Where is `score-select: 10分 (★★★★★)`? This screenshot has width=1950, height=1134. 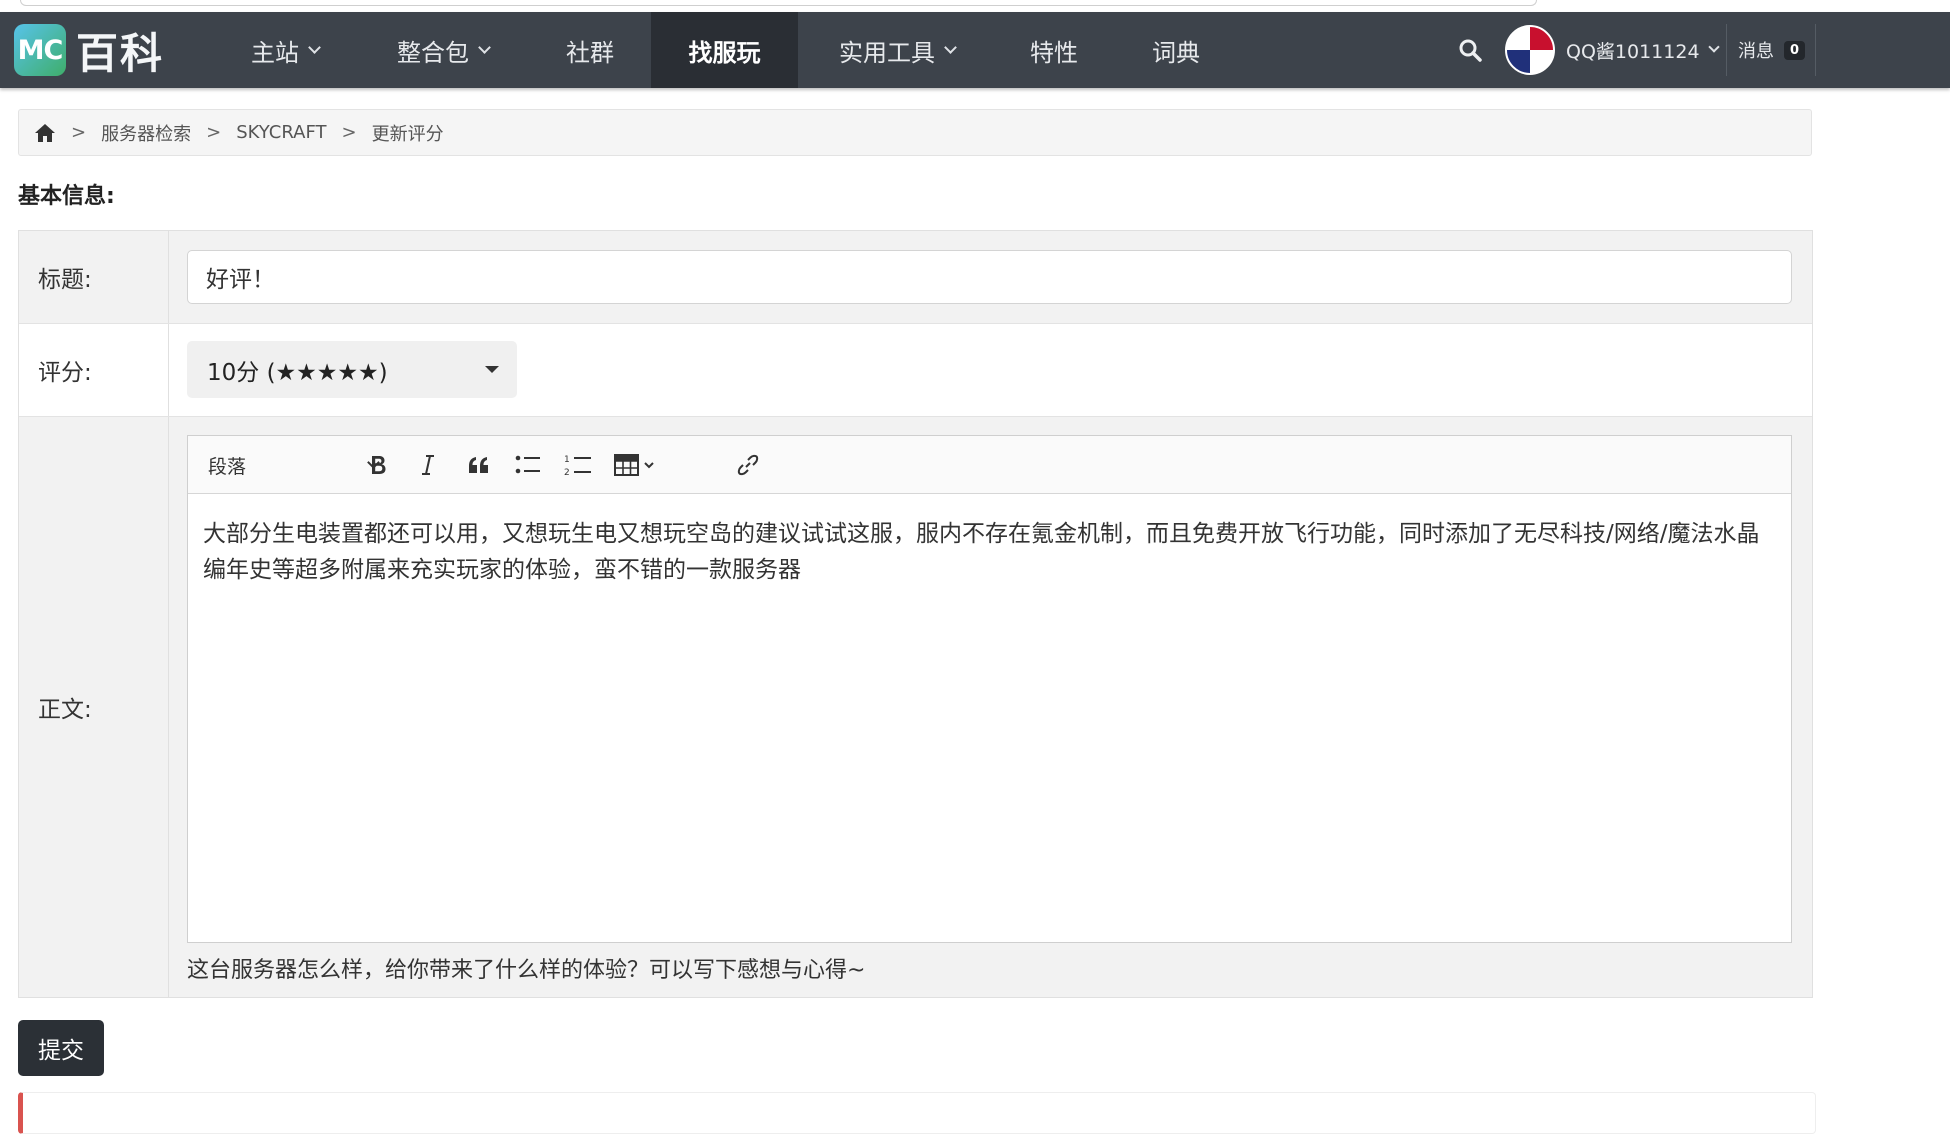 score-select: 10分 (★★★★★) is located at coordinates (352, 369).